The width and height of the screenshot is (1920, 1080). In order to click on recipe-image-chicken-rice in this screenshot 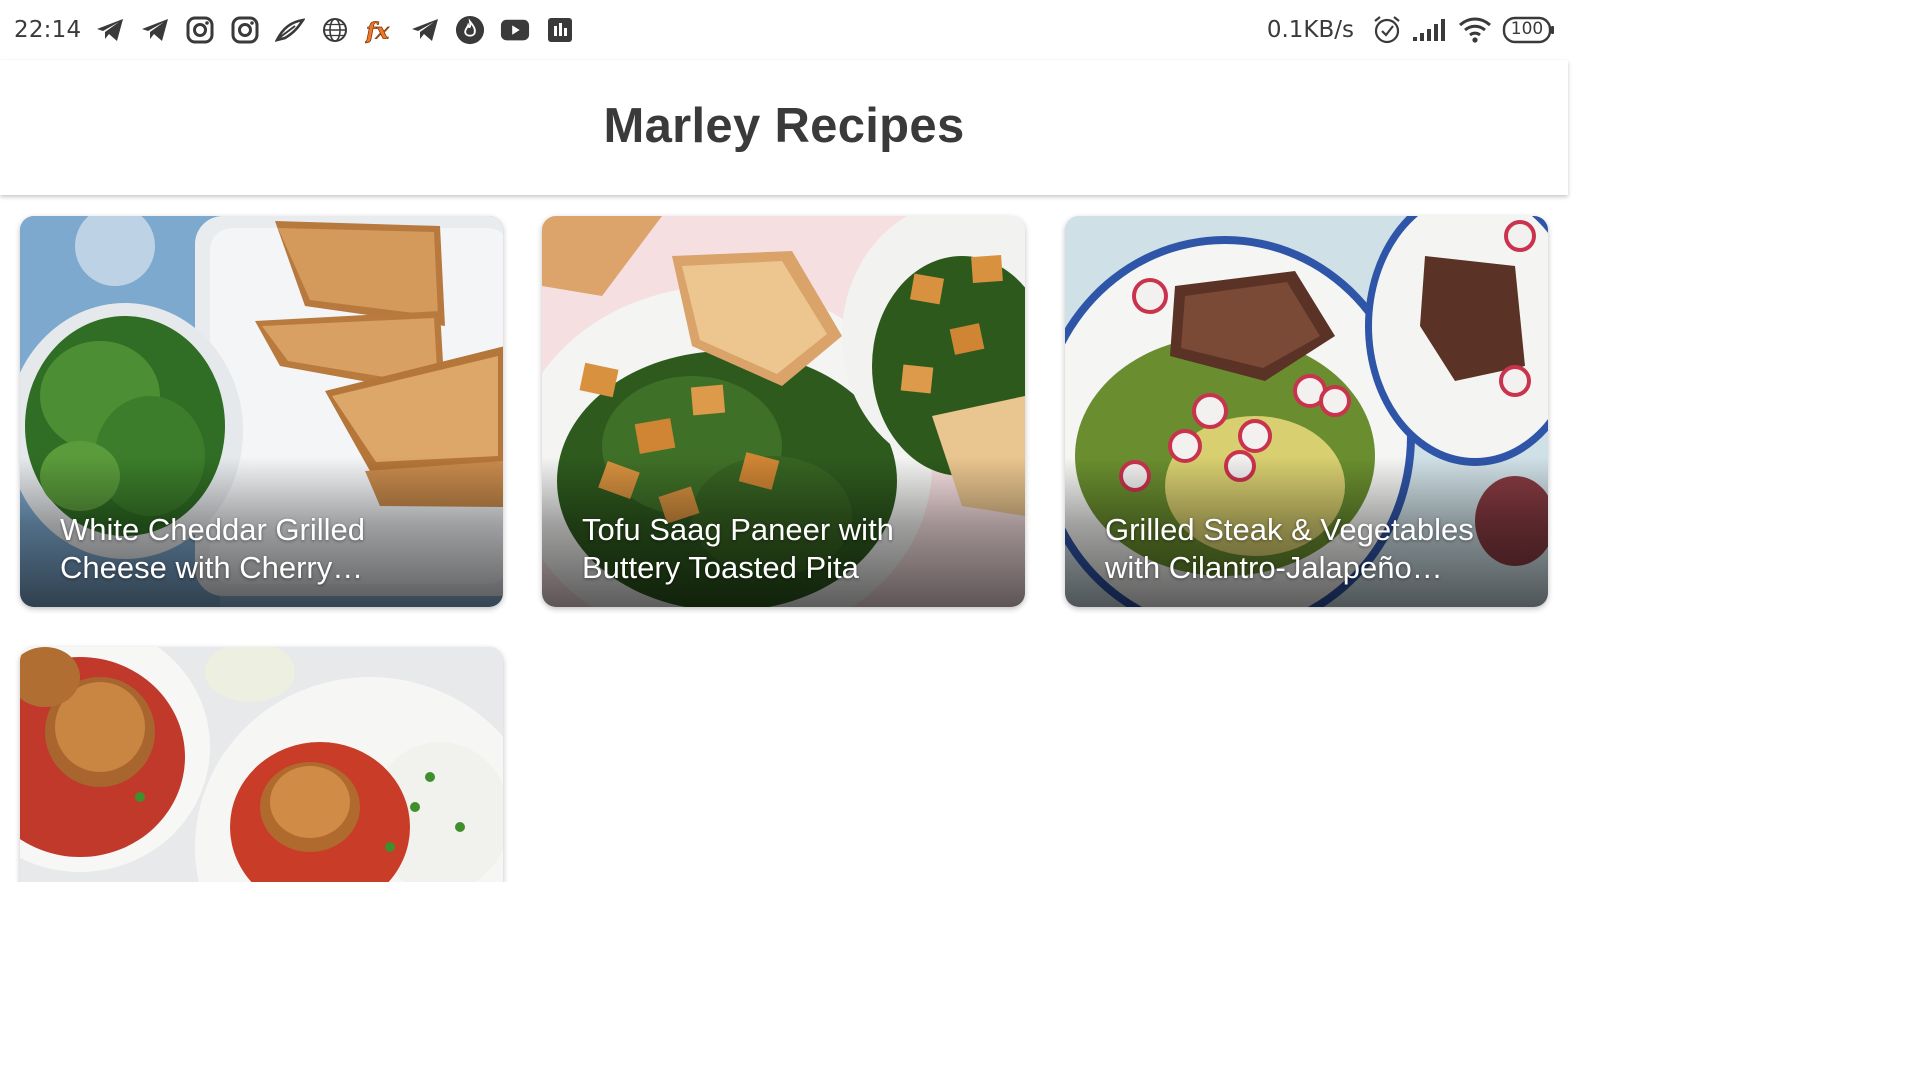, I will do `click(261, 764)`.